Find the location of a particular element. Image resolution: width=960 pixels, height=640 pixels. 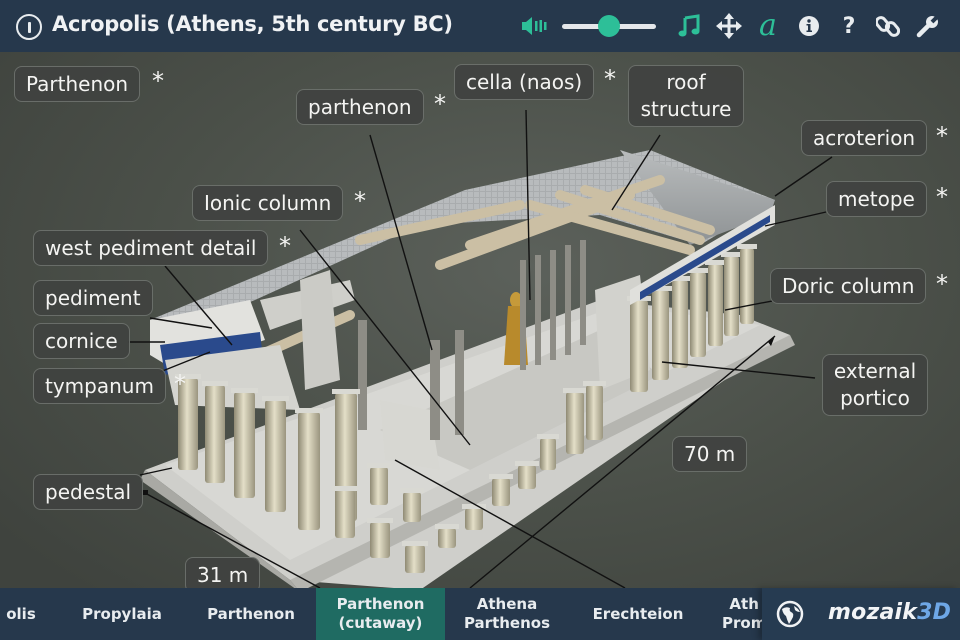

app-title: Acropolis (Athens, 5th century BC) is located at coordinates (252, 24).